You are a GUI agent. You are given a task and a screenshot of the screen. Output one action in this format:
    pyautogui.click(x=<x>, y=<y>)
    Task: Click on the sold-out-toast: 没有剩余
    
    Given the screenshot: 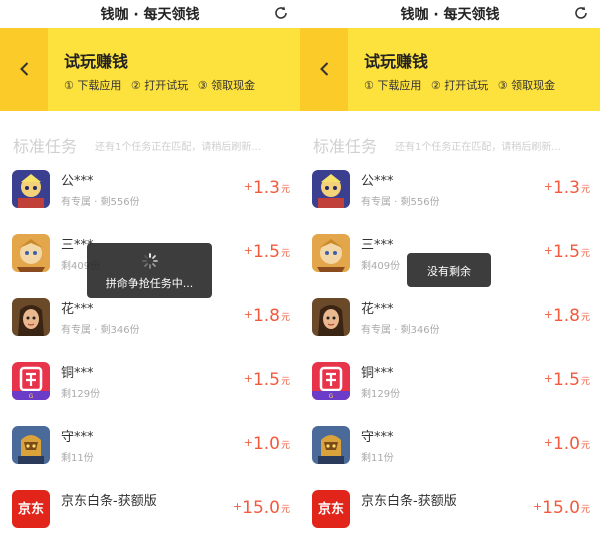 What is the action you would take?
    pyautogui.click(x=449, y=270)
    